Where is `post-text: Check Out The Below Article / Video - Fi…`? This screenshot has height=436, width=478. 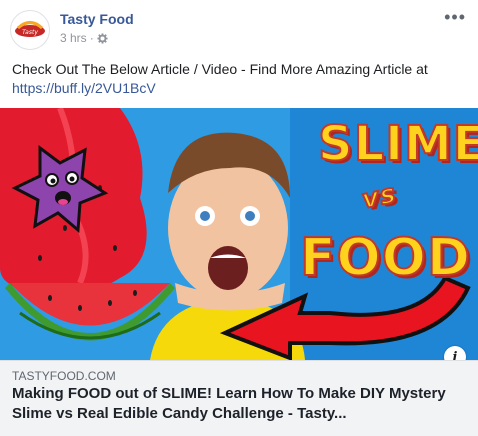 post-text: Check Out The Below Article / Video - Fi… is located at coordinates (240, 79).